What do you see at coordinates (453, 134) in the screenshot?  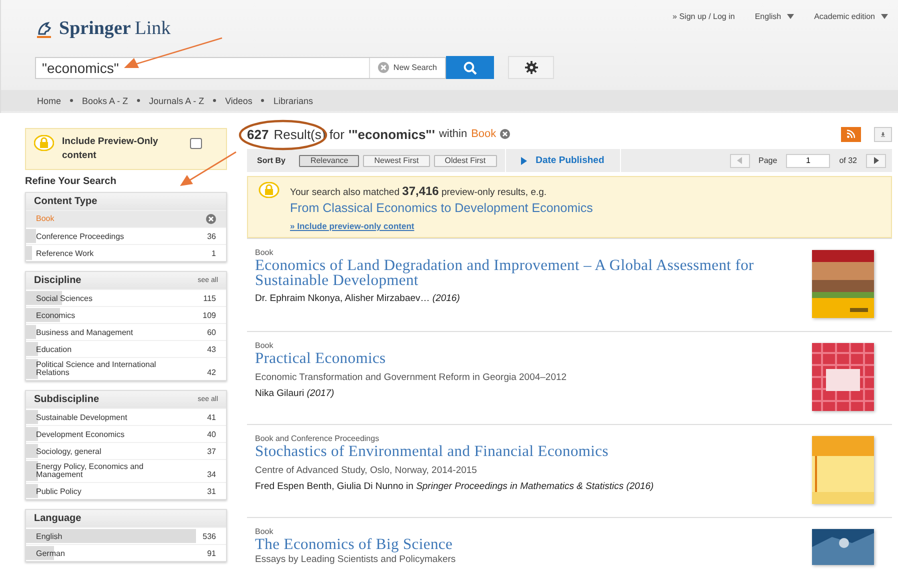 I see `within-label: within` at bounding box center [453, 134].